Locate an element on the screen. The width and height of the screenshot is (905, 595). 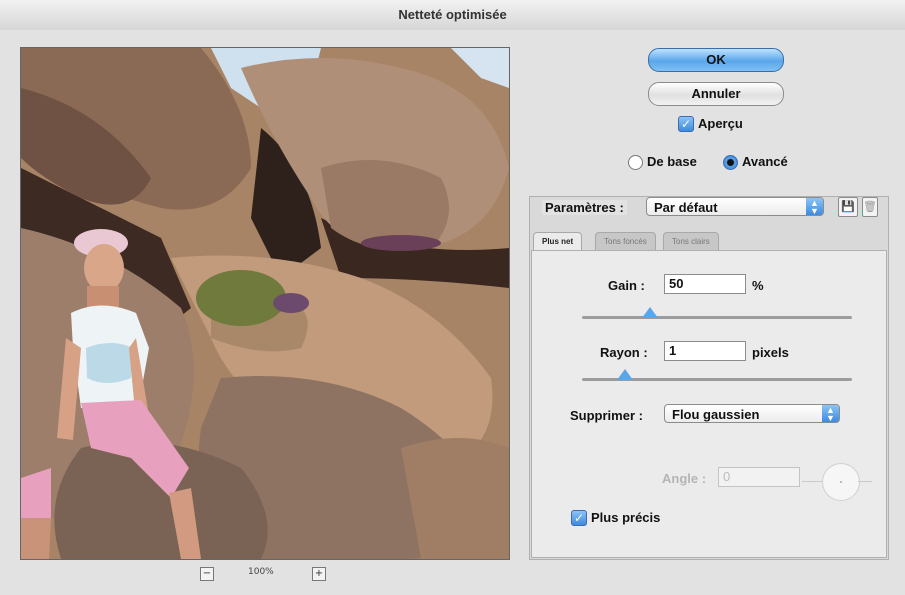
zoom-in-button: + is located at coordinates (319, 574).